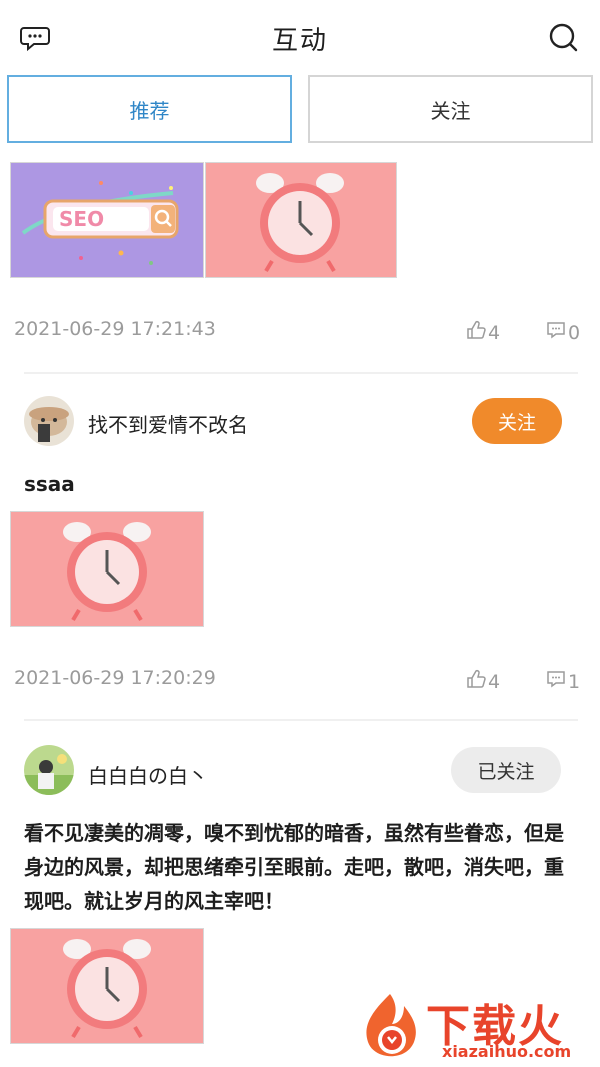 This screenshot has height=1067, width=600. I want to click on followed-button: 已关注, so click(506, 770).